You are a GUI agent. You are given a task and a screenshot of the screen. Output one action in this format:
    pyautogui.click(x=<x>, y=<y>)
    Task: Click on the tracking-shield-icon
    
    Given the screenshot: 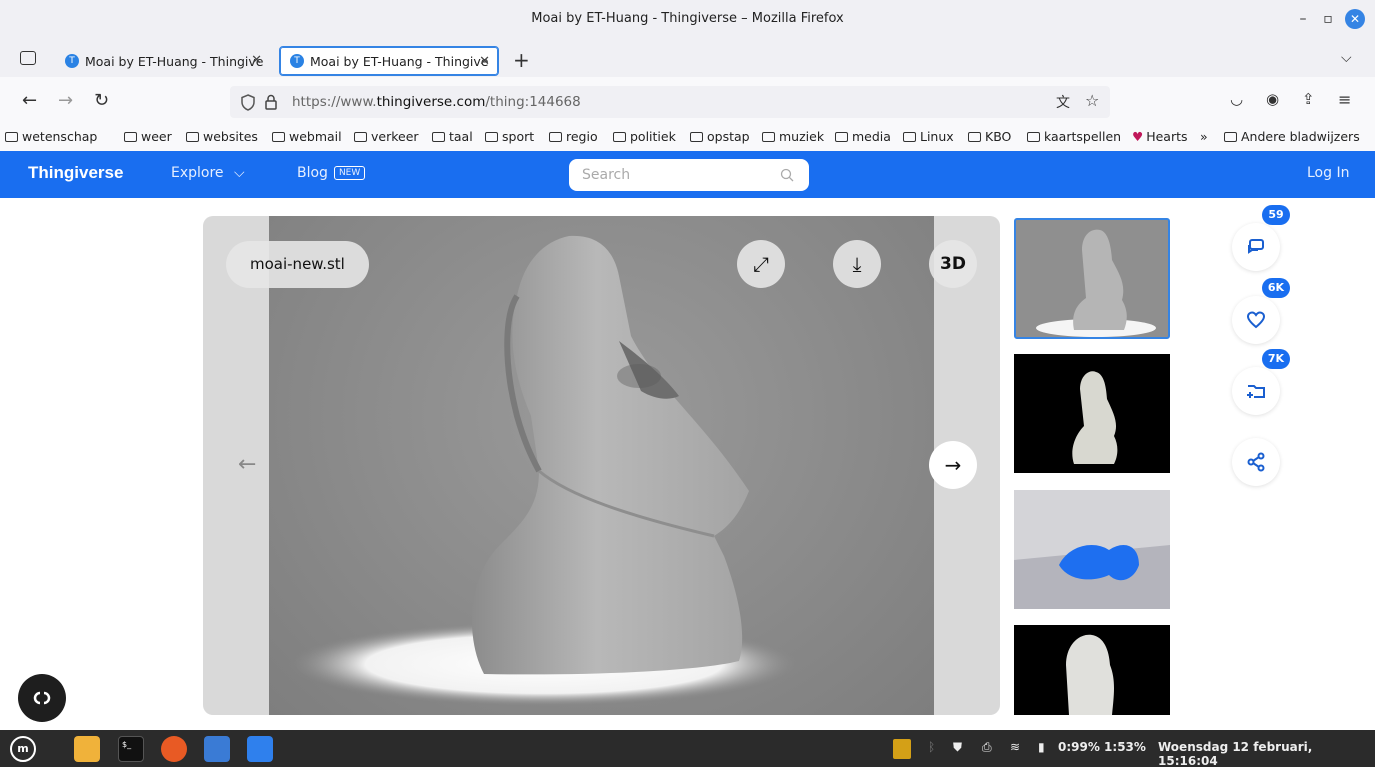 What is the action you would take?
    pyautogui.click(x=248, y=102)
    